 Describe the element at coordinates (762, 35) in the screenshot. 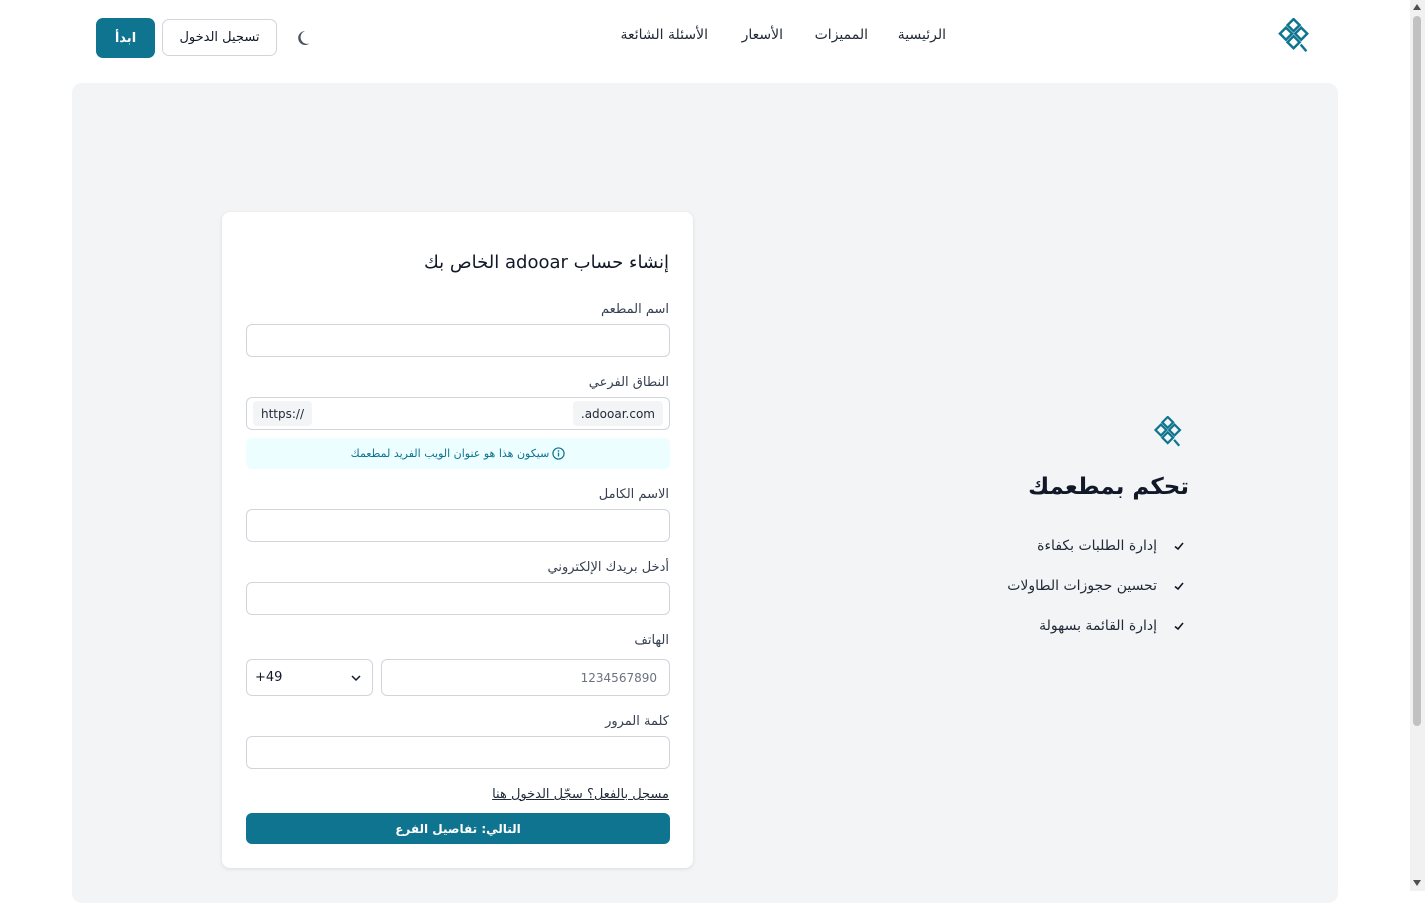

I see `nav-pricing: الأسعار` at that location.